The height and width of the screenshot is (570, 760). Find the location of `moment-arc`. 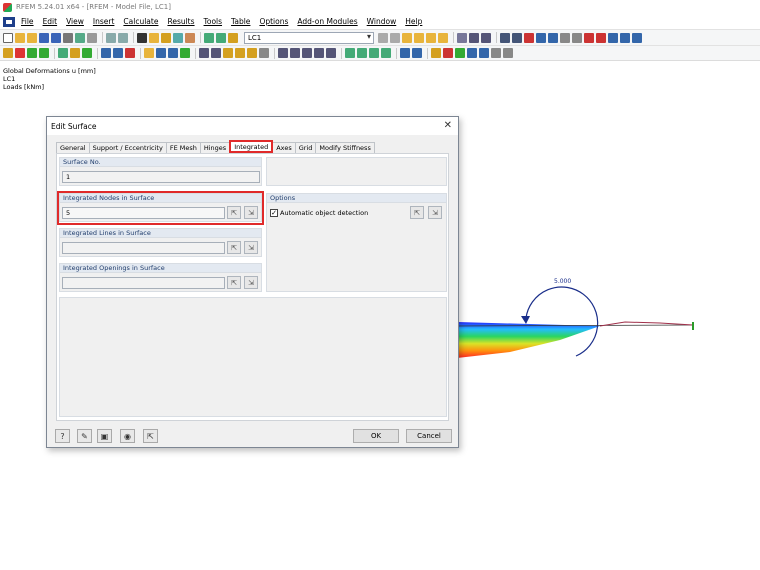

moment-arc is located at coordinates (562, 321).